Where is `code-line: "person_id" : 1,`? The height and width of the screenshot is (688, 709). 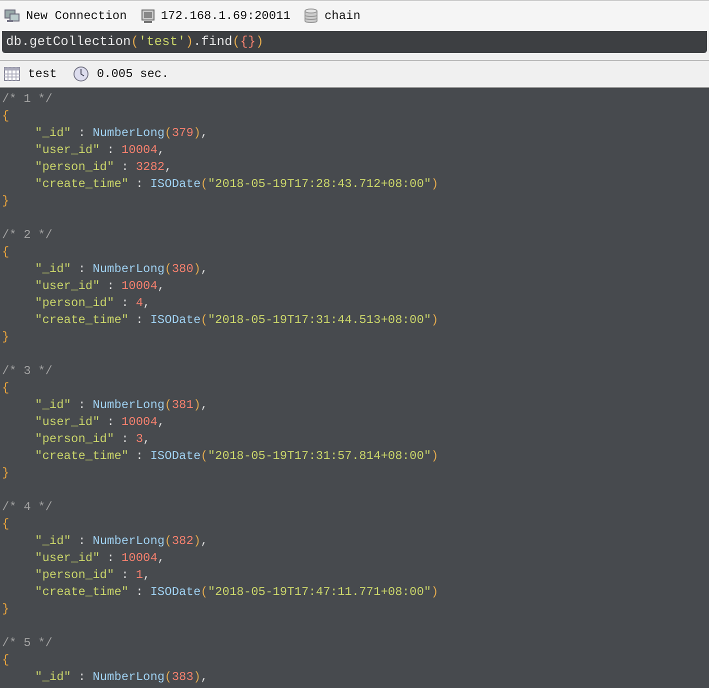
code-line: "person_id" : 1, is located at coordinates (93, 575).